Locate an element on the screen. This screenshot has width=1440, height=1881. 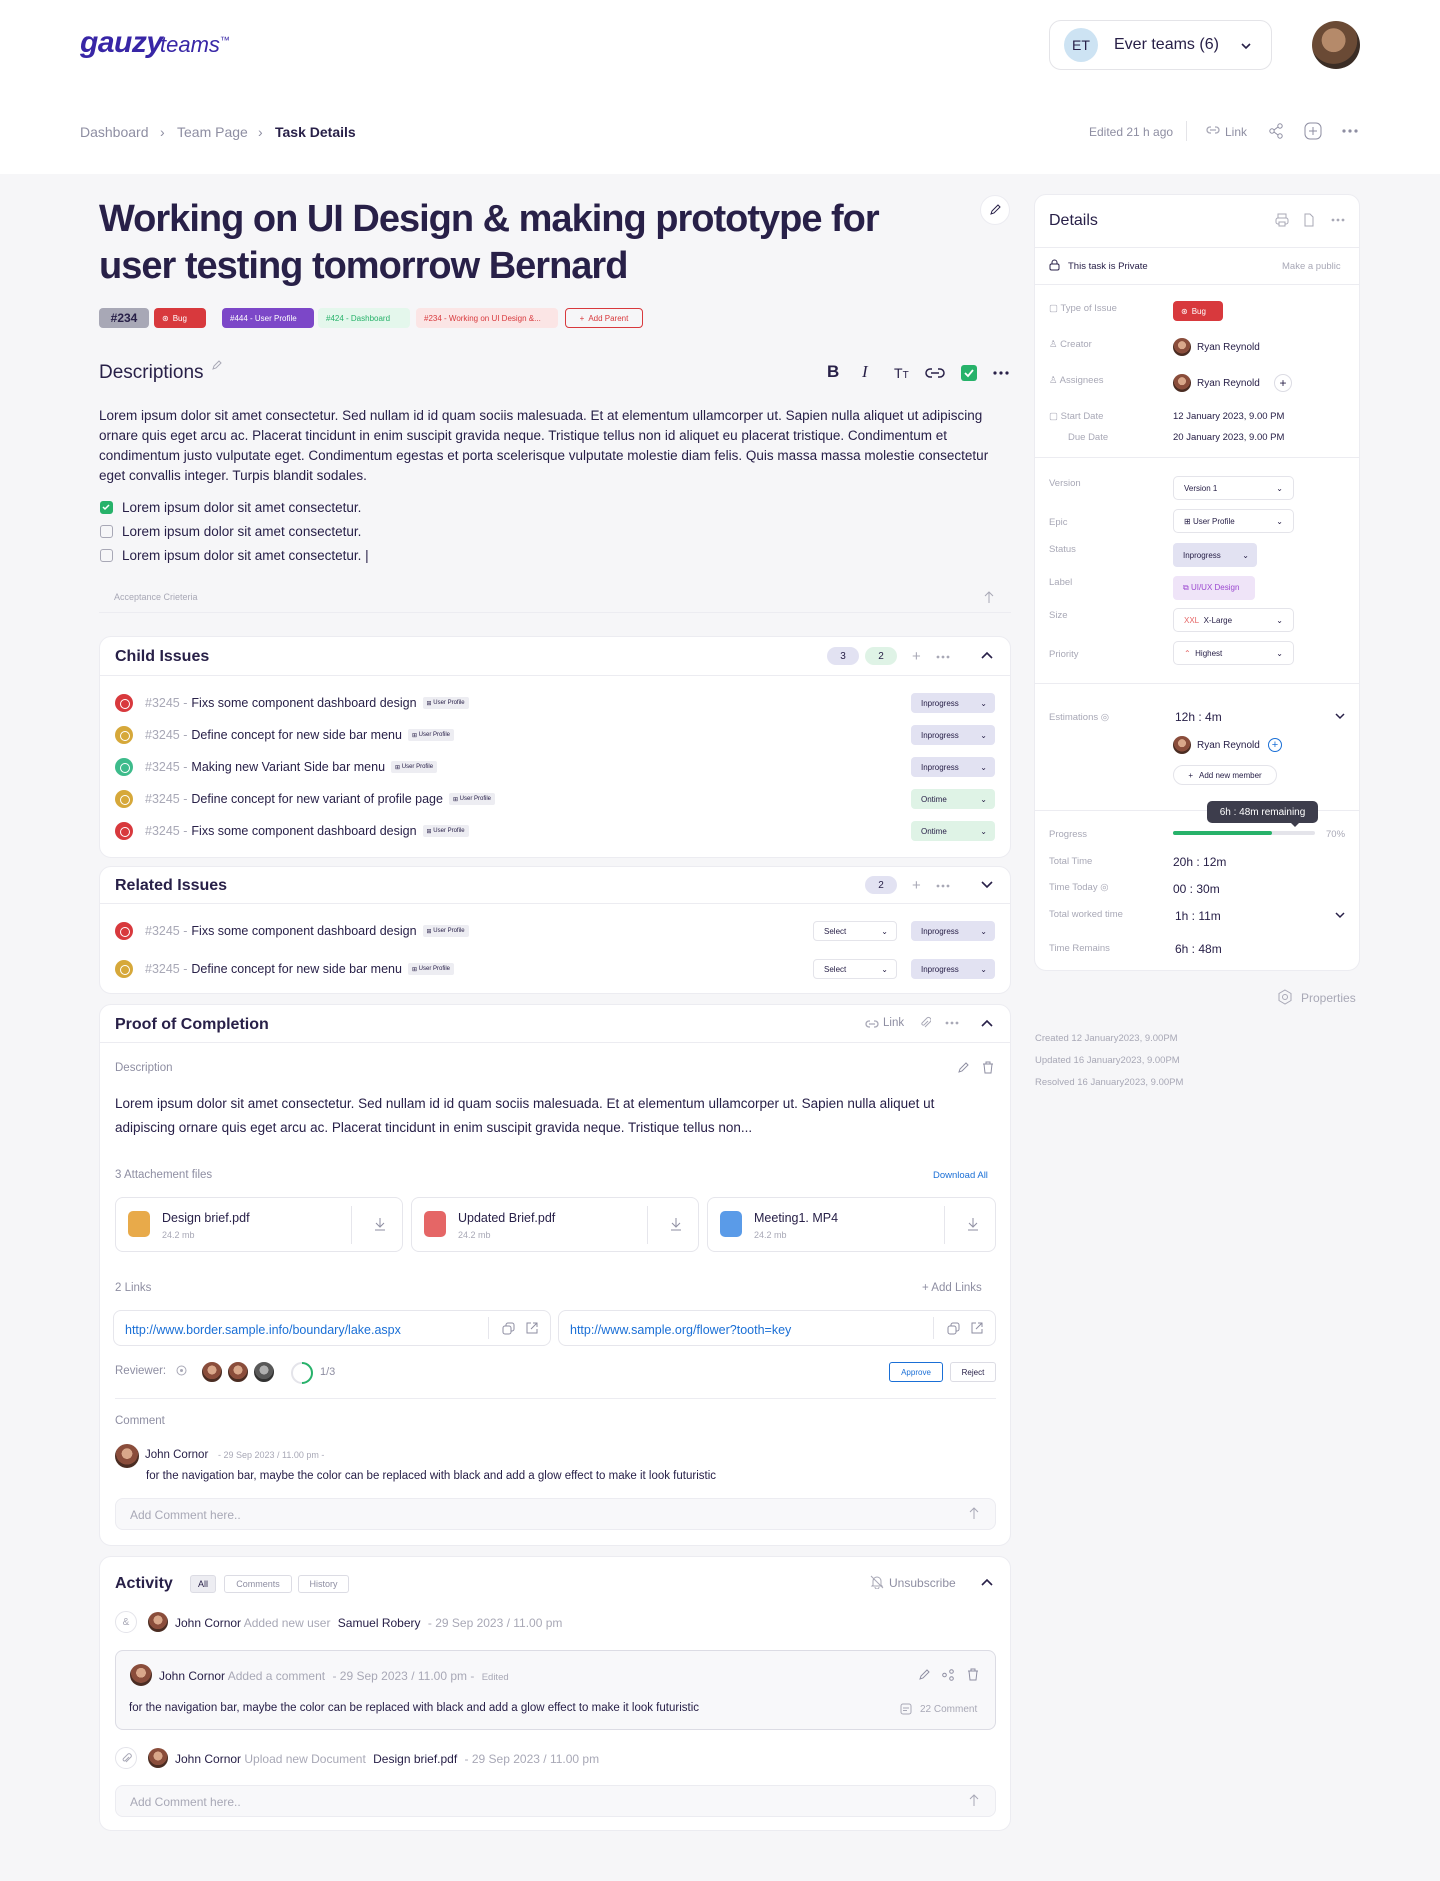
attachment-file: Design brief.pdf 24.2 mb is located at coordinates (259, 1224).